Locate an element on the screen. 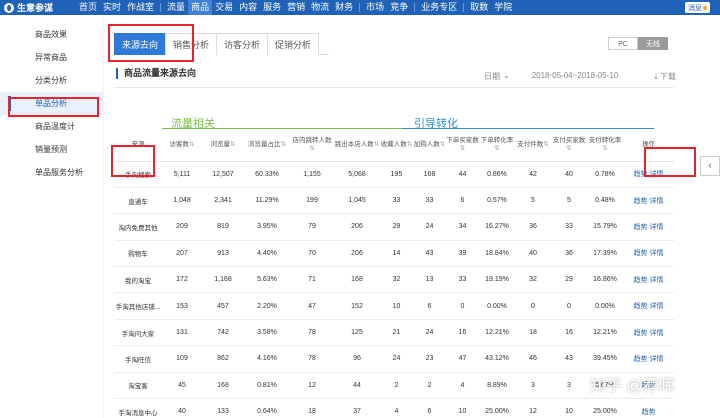 This screenshot has height=418, width=720. metric-cell: 4.16% is located at coordinates (267, 359).